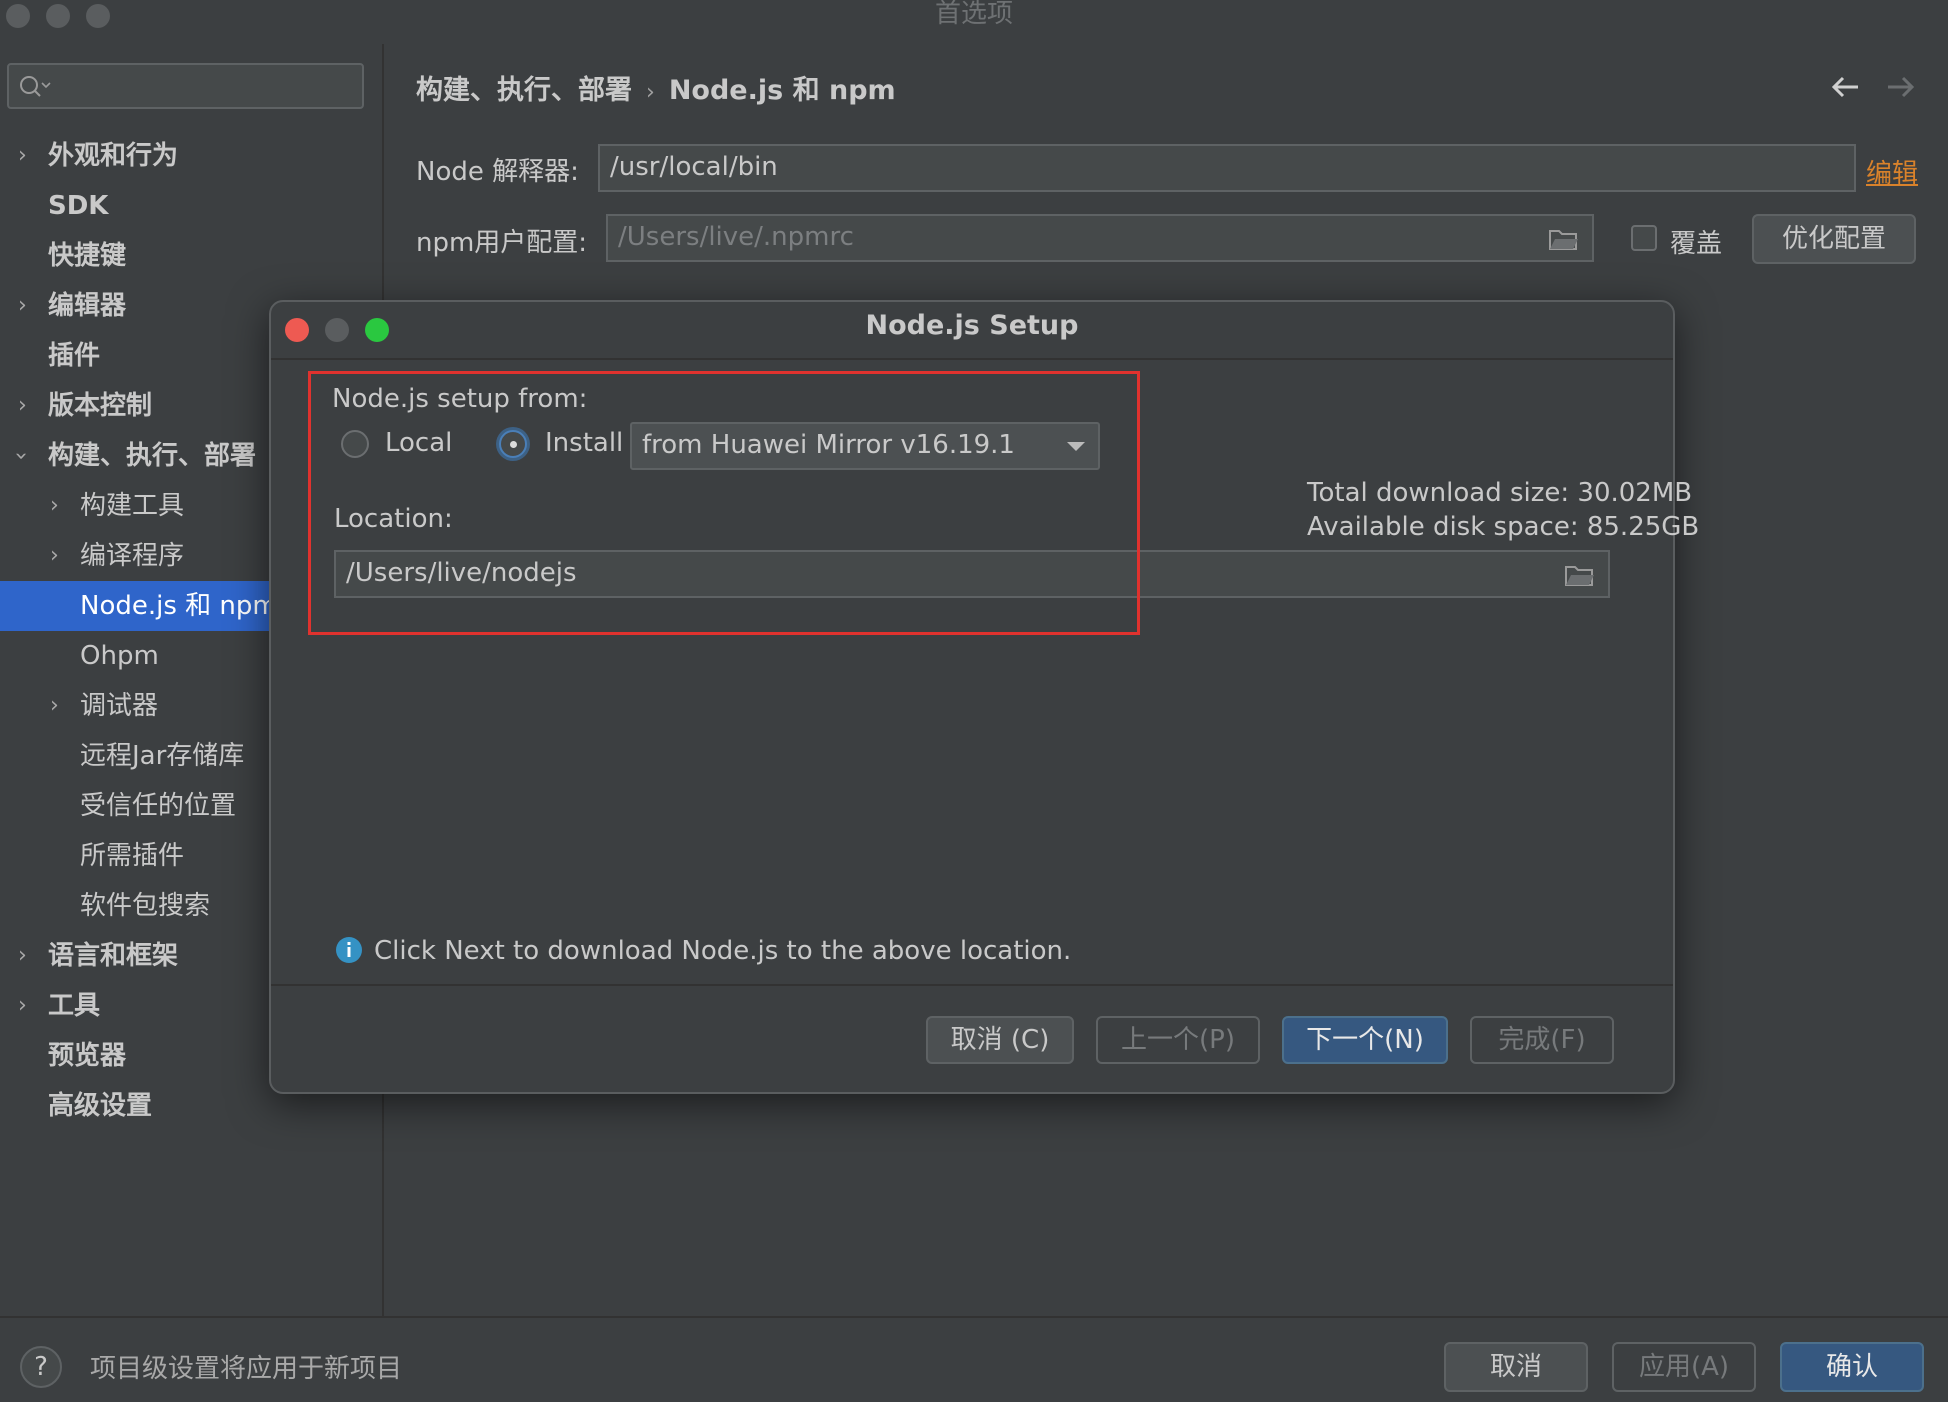 The image size is (1948, 1402). Describe the element at coordinates (190, 206) in the screenshot. I see `sidebar-item-sdk: SDK` at that location.